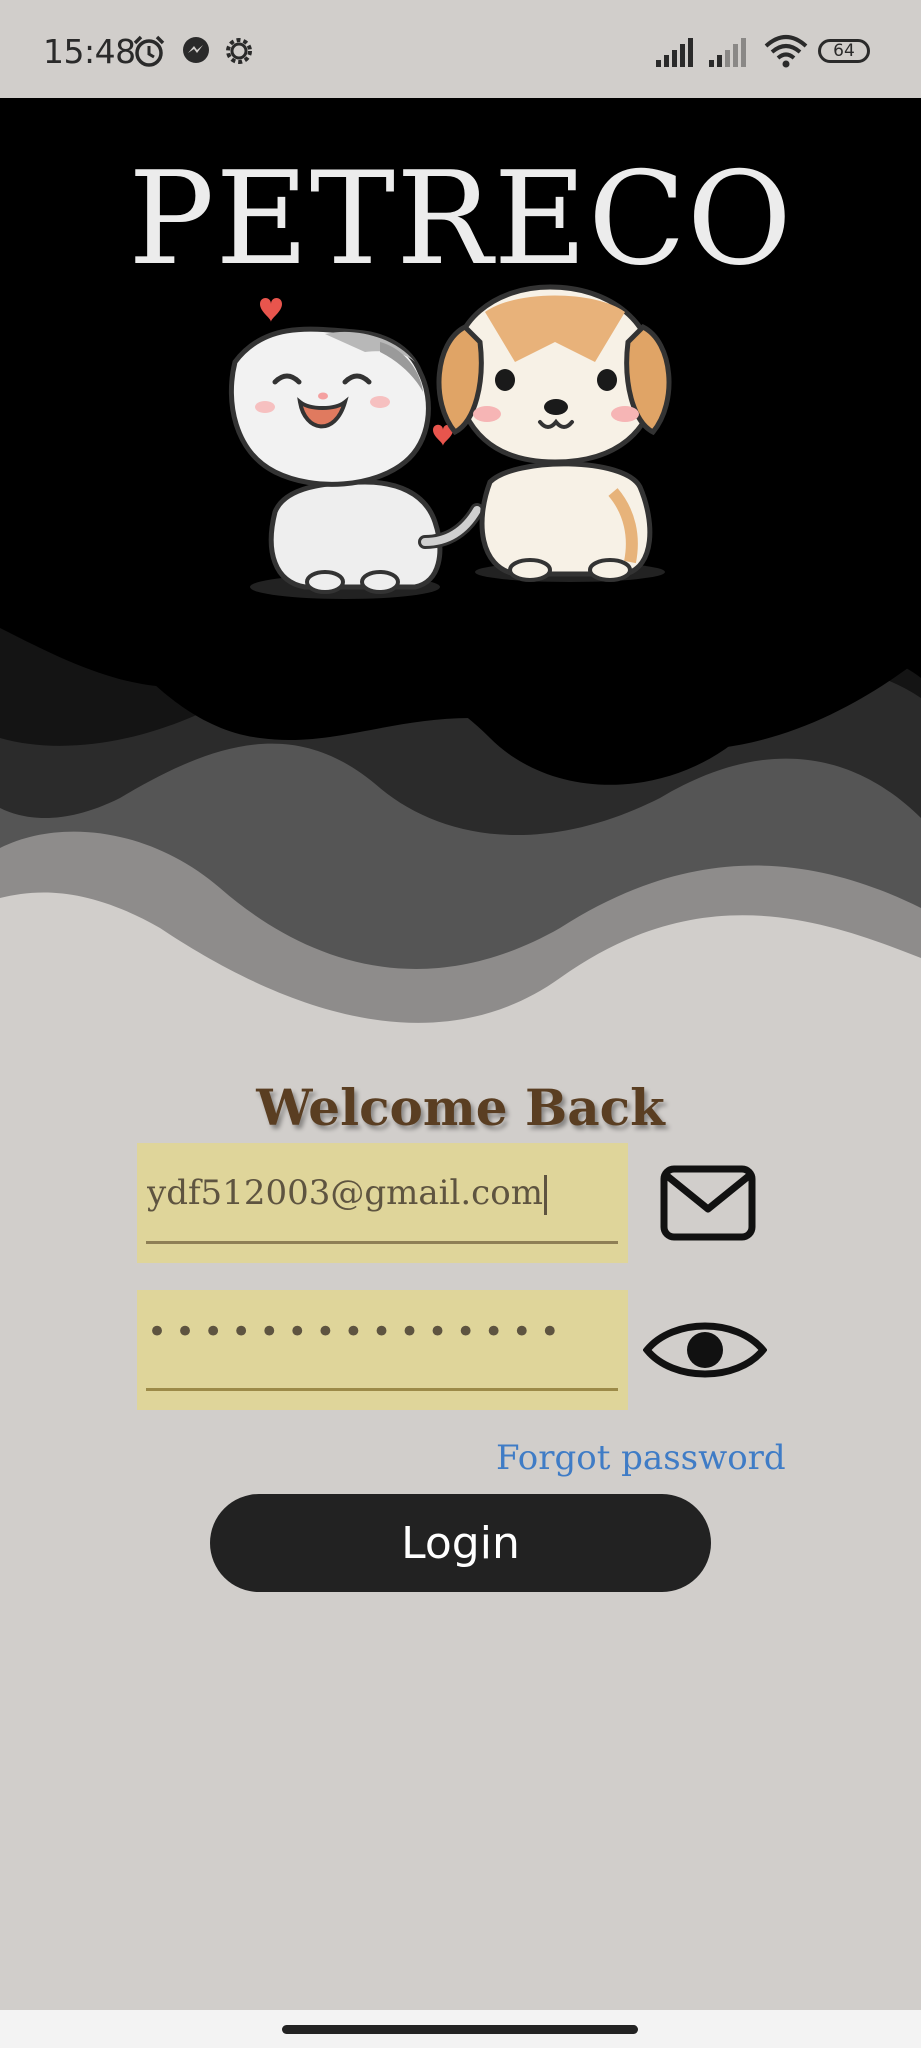 This screenshot has width=921, height=2048. I want to click on email-field: ydf512003@gmail.com, so click(382, 1203).